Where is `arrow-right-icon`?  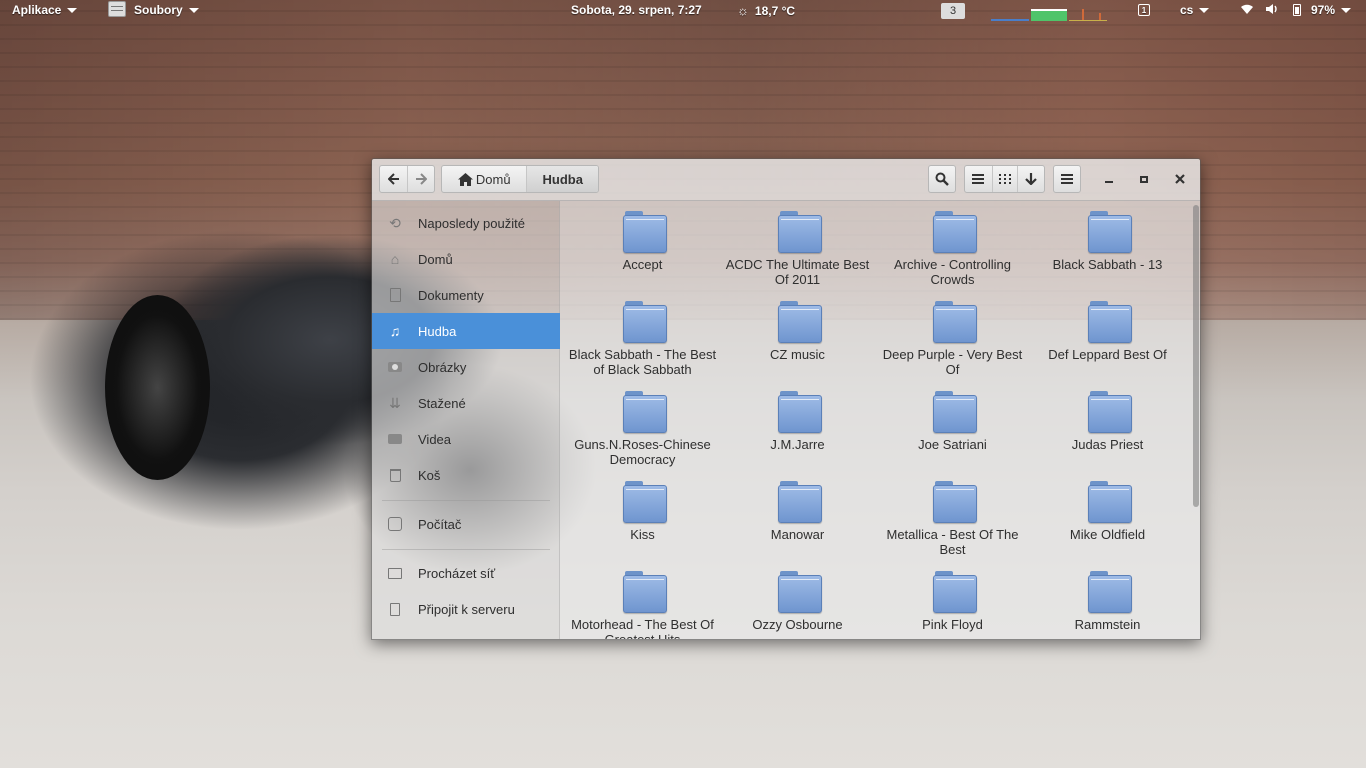 arrow-right-icon is located at coordinates (422, 179).